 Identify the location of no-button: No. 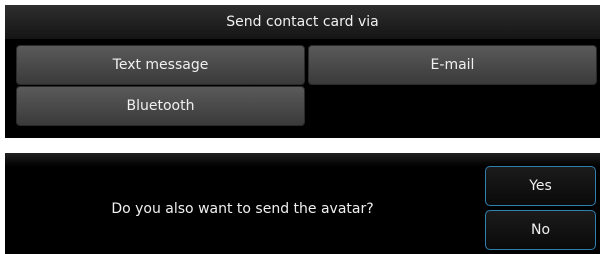
(540, 230).